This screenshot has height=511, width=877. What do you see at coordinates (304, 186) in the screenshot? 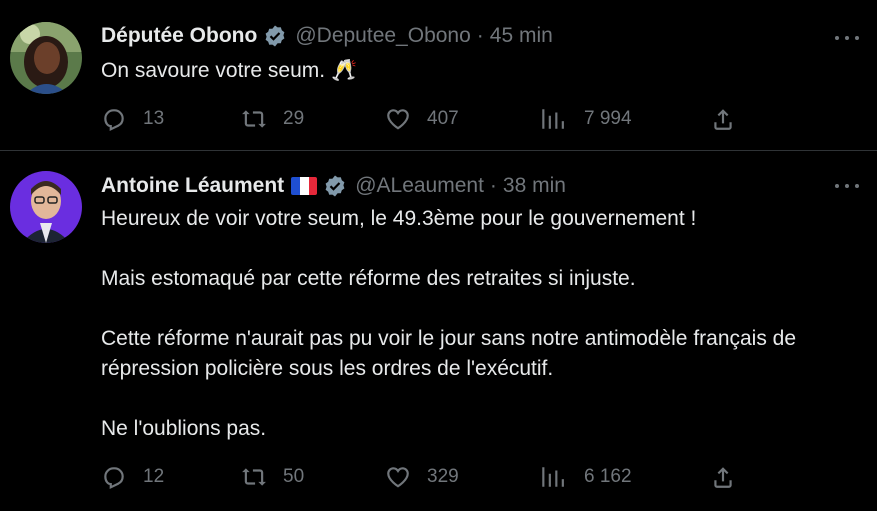
I see `france-flag-icon` at bounding box center [304, 186].